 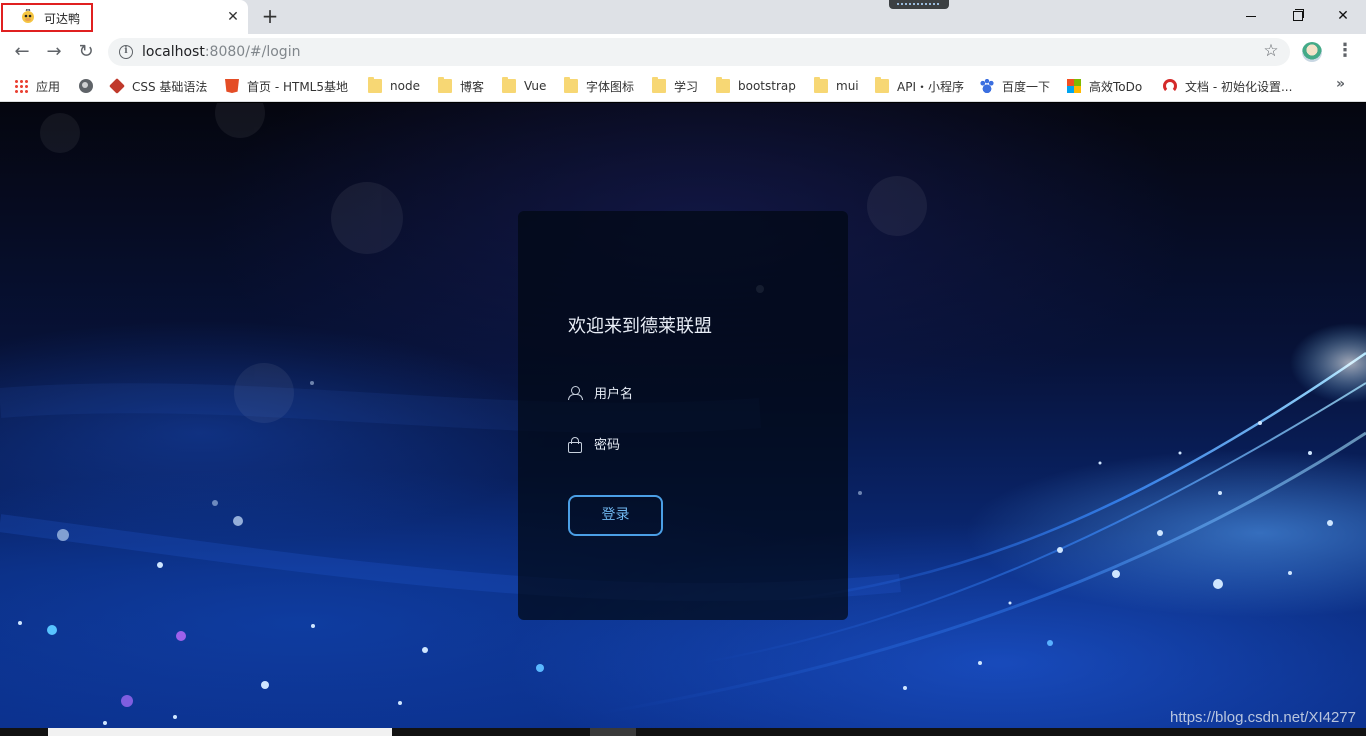 I want to click on bookmark-todo: 高效ToDo, so click(x=1104, y=86).